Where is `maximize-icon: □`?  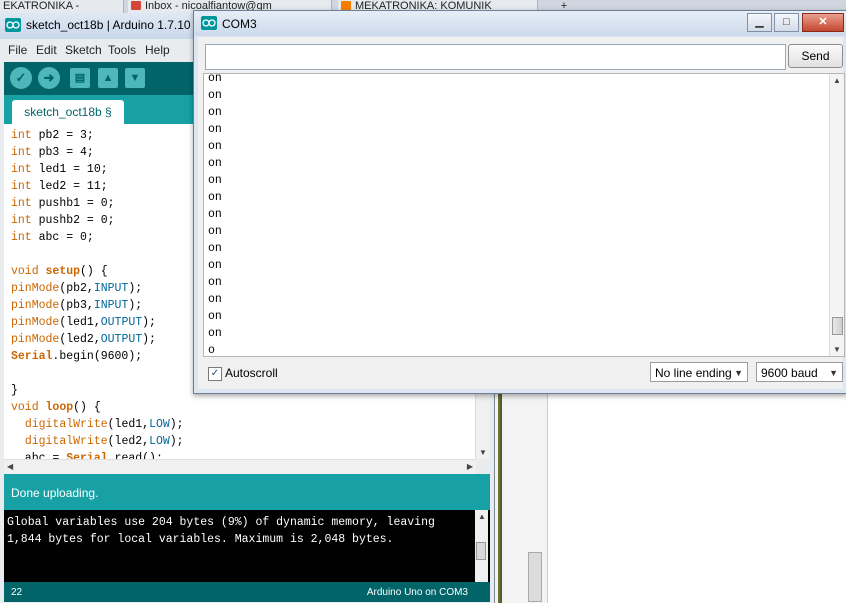 maximize-icon: □ is located at coordinates (786, 22).